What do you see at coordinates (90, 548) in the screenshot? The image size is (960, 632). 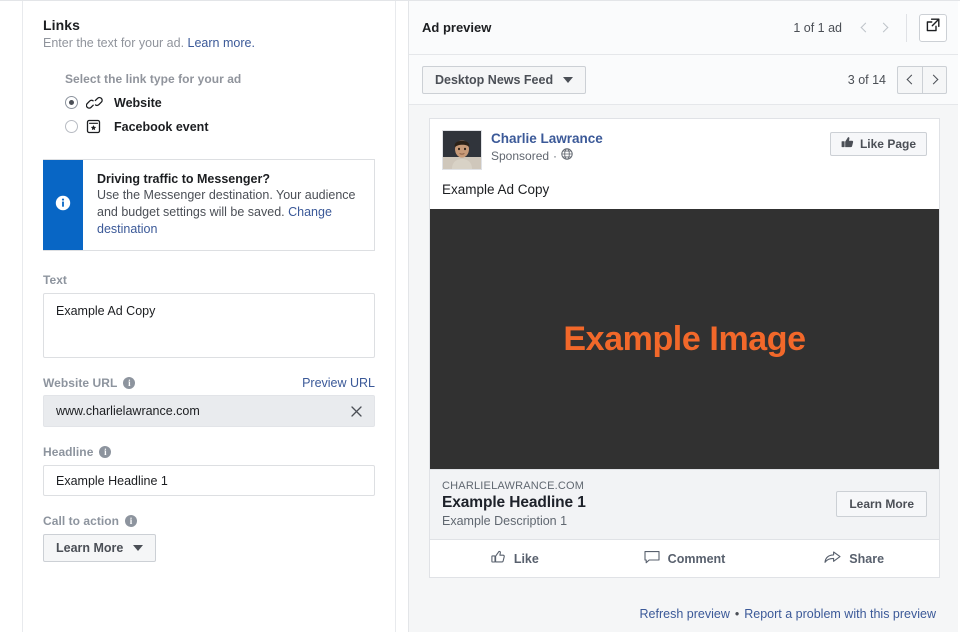 I see `call-to-action-value: Learn More` at bounding box center [90, 548].